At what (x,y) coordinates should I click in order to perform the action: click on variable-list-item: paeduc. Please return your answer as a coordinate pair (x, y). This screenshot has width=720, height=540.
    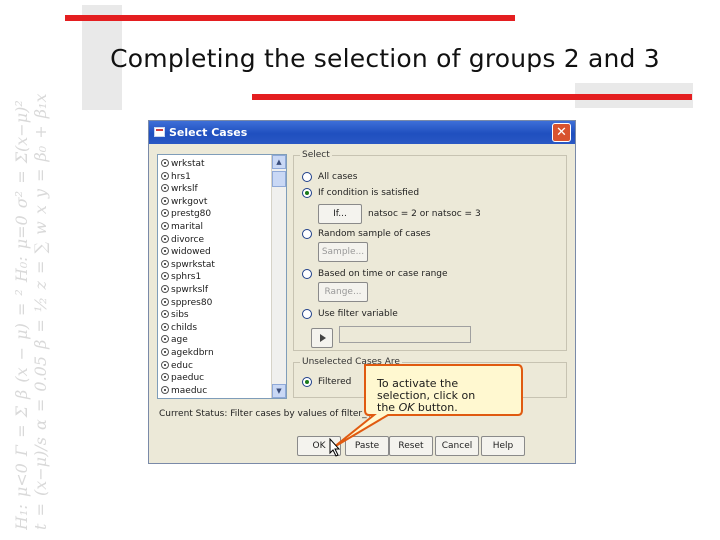
    Looking at the image, I should click on (182, 378).